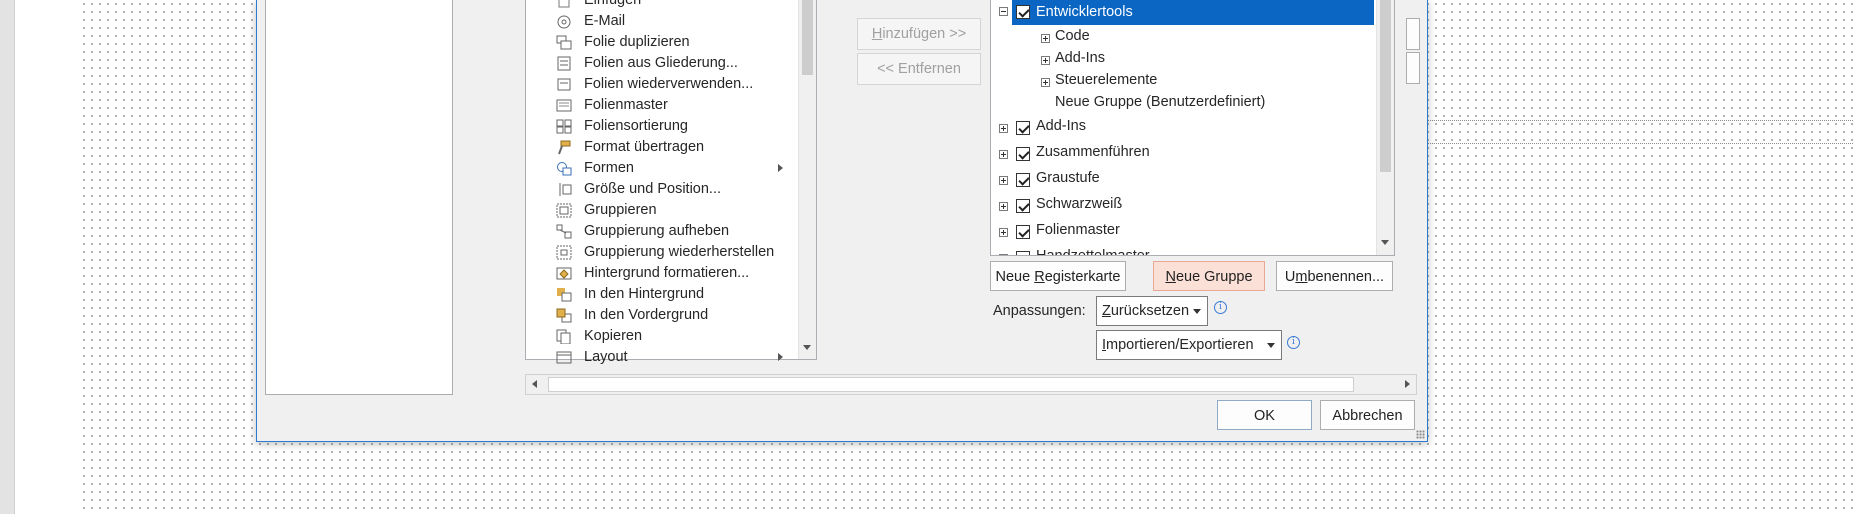  I want to click on command-item: In den Hintergrund, so click(661, 294).